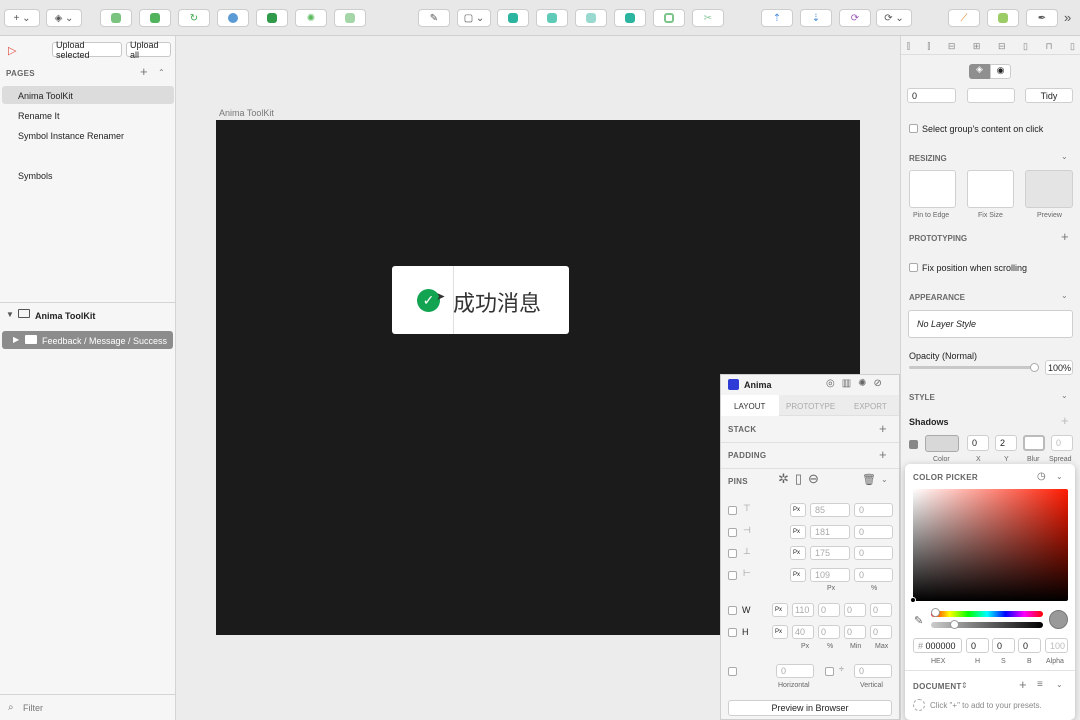 The height and width of the screenshot is (720, 1080). I want to click on document-presets-select: DOCUMENT, so click(937, 686).